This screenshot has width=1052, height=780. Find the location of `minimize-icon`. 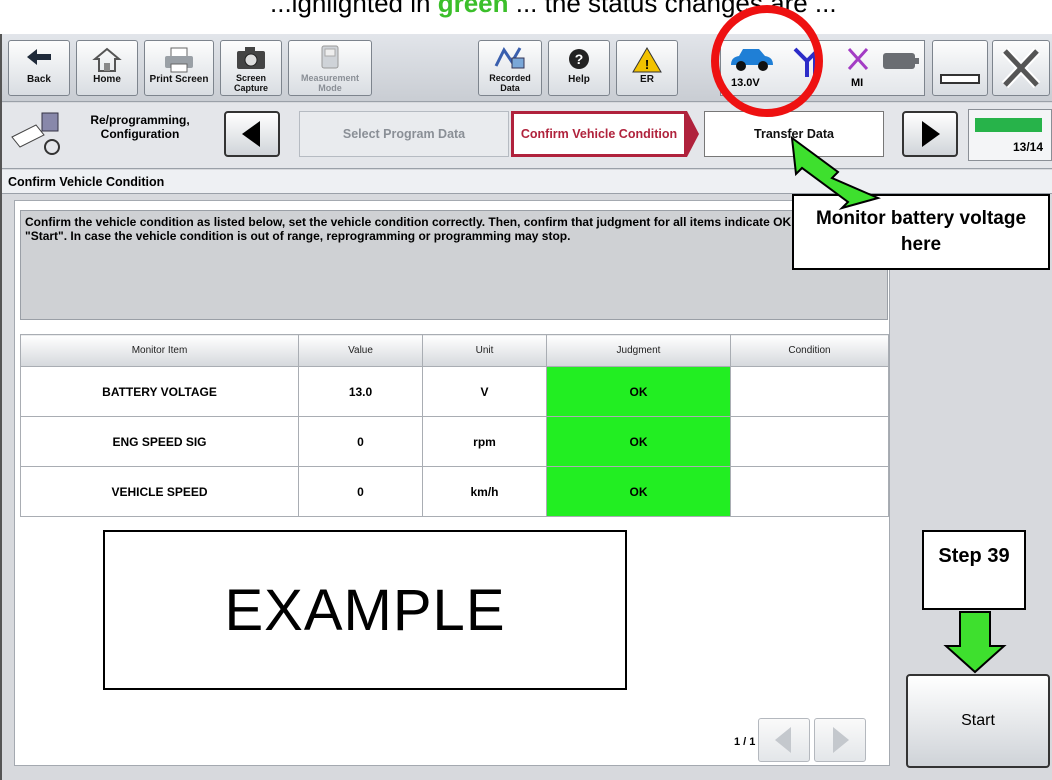

minimize-icon is located at coordinates (960, 79).